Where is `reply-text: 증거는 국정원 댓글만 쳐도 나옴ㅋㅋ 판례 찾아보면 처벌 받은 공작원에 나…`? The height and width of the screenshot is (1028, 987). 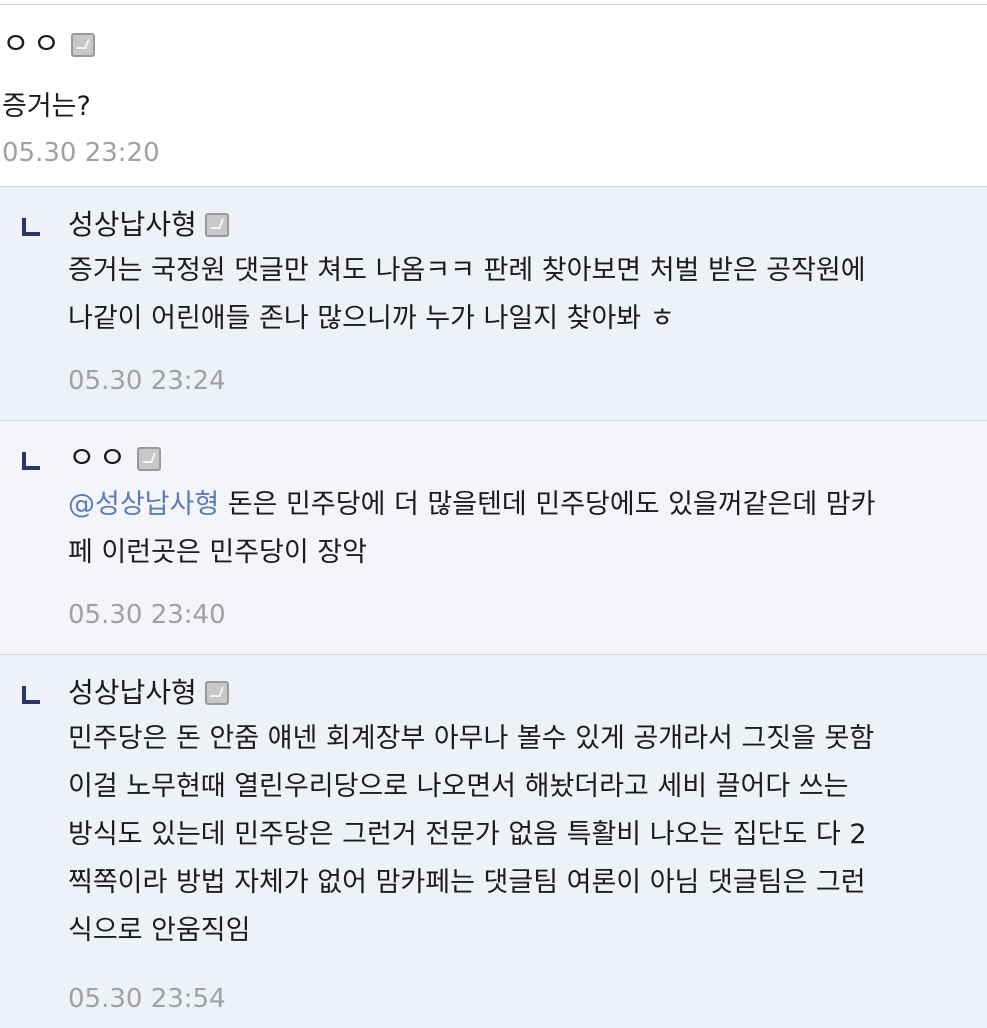 reply-text: 증거는 국정원 댓글만 쳐도 나옴ㅋㅋ 판례 찾아보면 처벌 받은 공작원에 나… is located at coordinates (527, 295).